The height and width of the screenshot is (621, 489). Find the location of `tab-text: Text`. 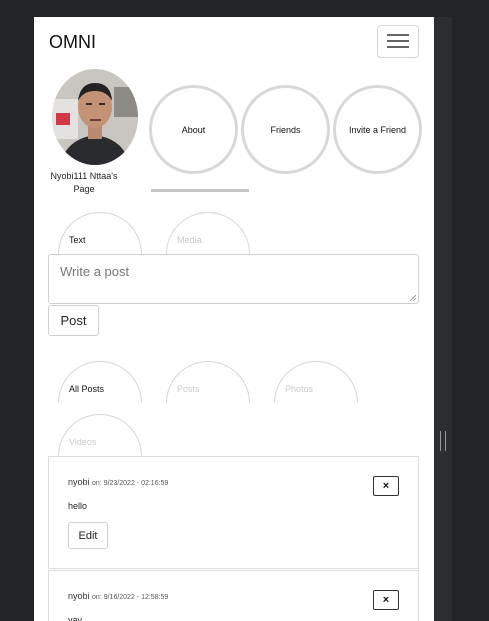

tab-text: Text is located at coordinates (100, 233).